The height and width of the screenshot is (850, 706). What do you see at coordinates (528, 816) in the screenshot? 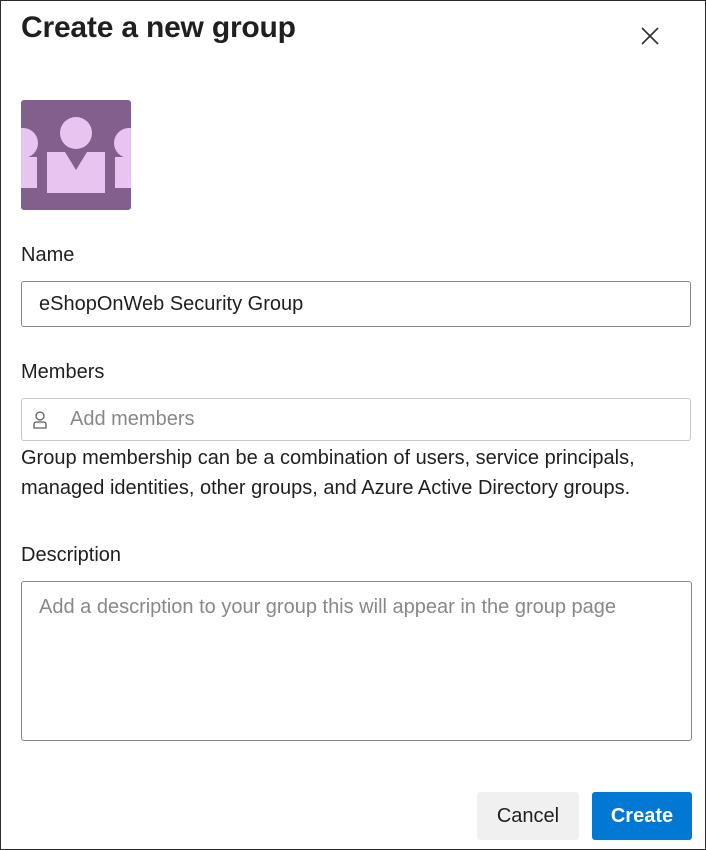
I see `cancel-button: Cancel` at bounding box center [528, 816].